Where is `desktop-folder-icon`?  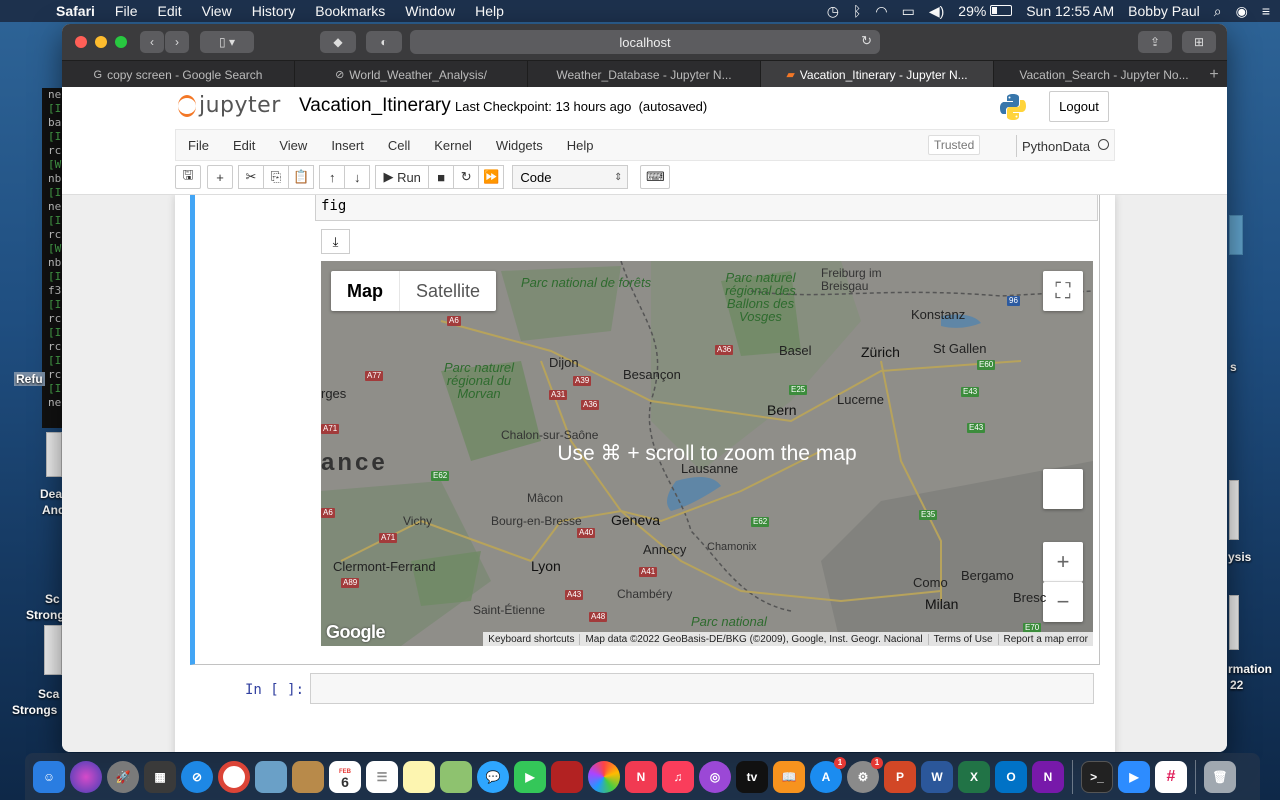
desktop-folder-icon is located at coordinates (1236, 235).